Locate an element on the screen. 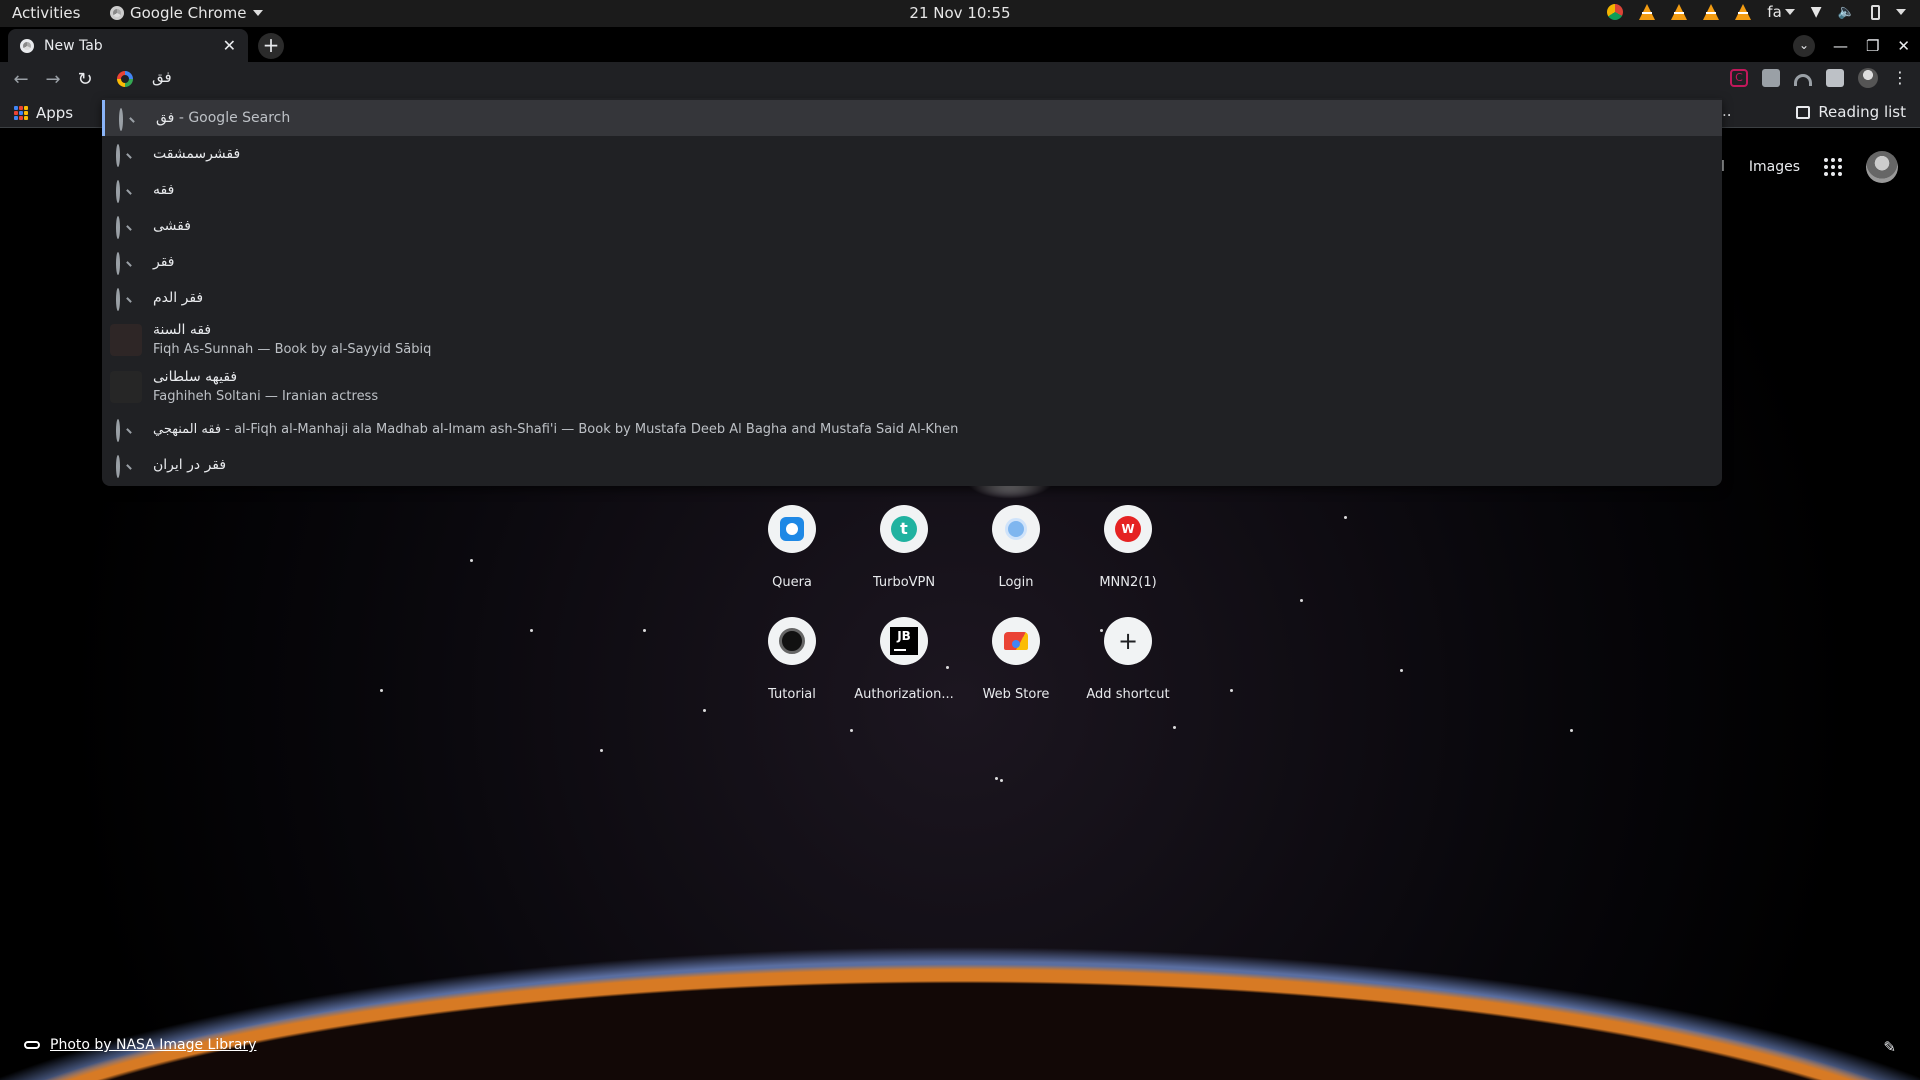  activities-button: Activities is located at coordinates (46, 13).